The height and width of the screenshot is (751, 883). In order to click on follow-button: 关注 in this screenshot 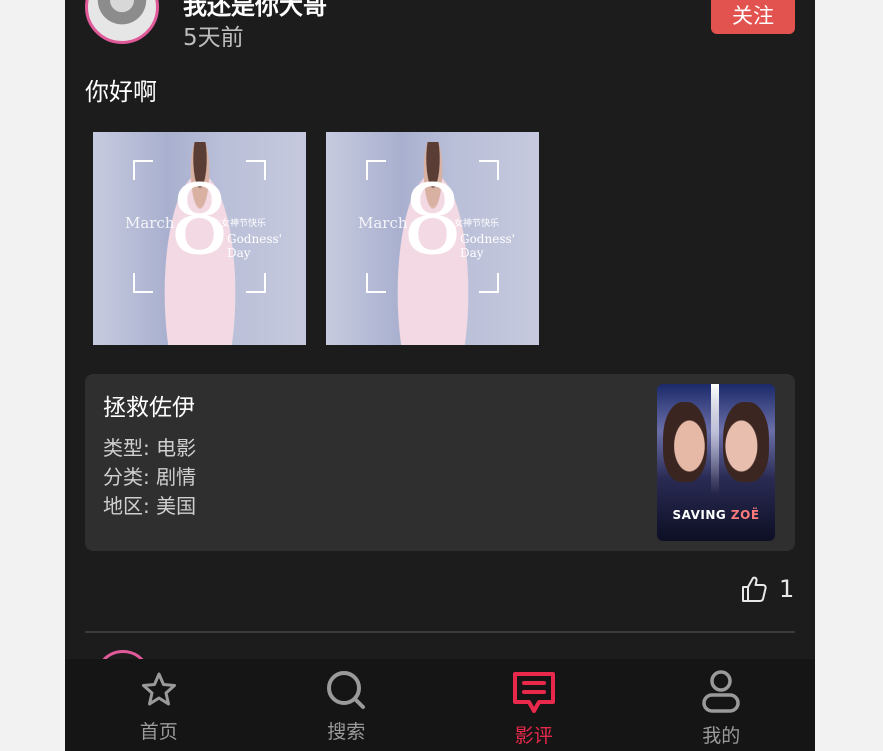, I will do `click(753, 17)`.